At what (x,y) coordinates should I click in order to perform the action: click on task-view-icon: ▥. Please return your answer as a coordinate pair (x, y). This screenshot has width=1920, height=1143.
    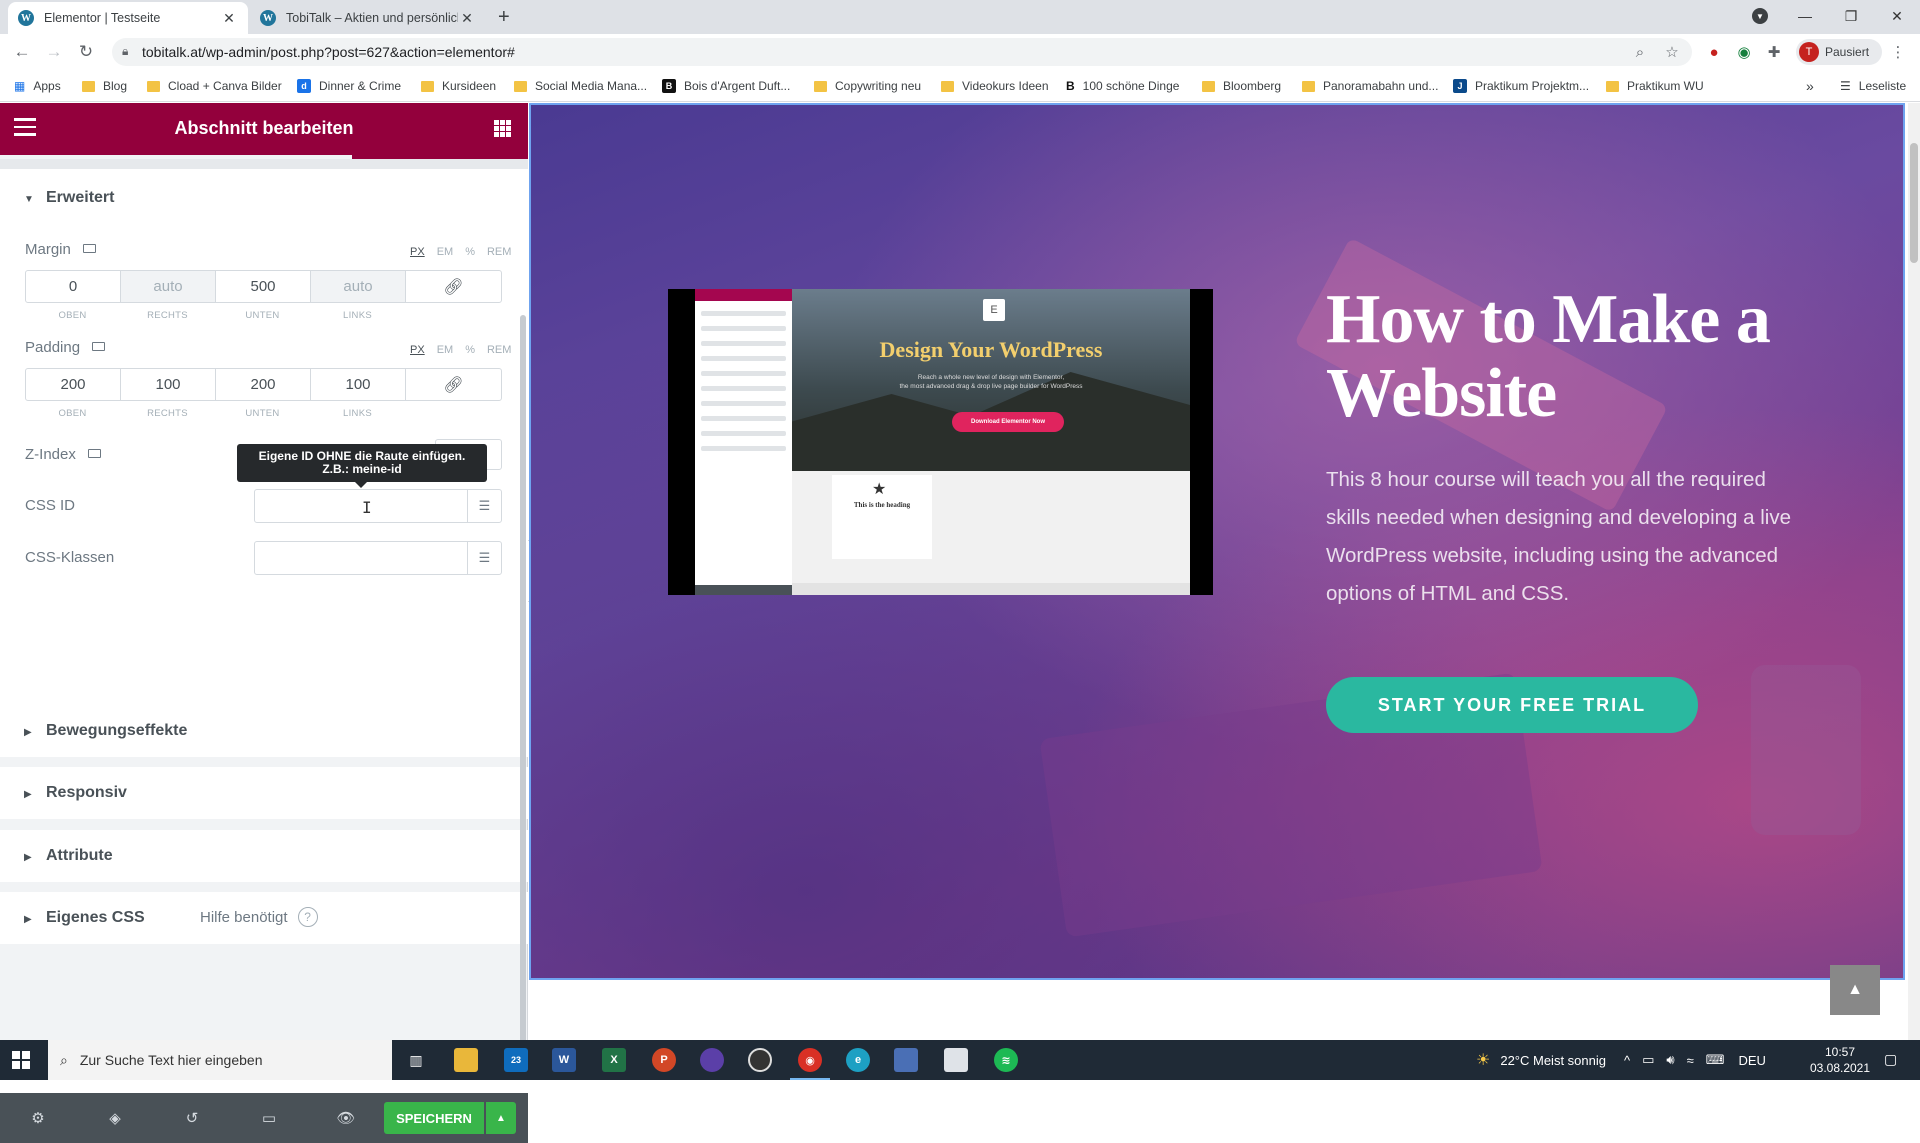
    Looking at the image, I should click on (416, 1060).